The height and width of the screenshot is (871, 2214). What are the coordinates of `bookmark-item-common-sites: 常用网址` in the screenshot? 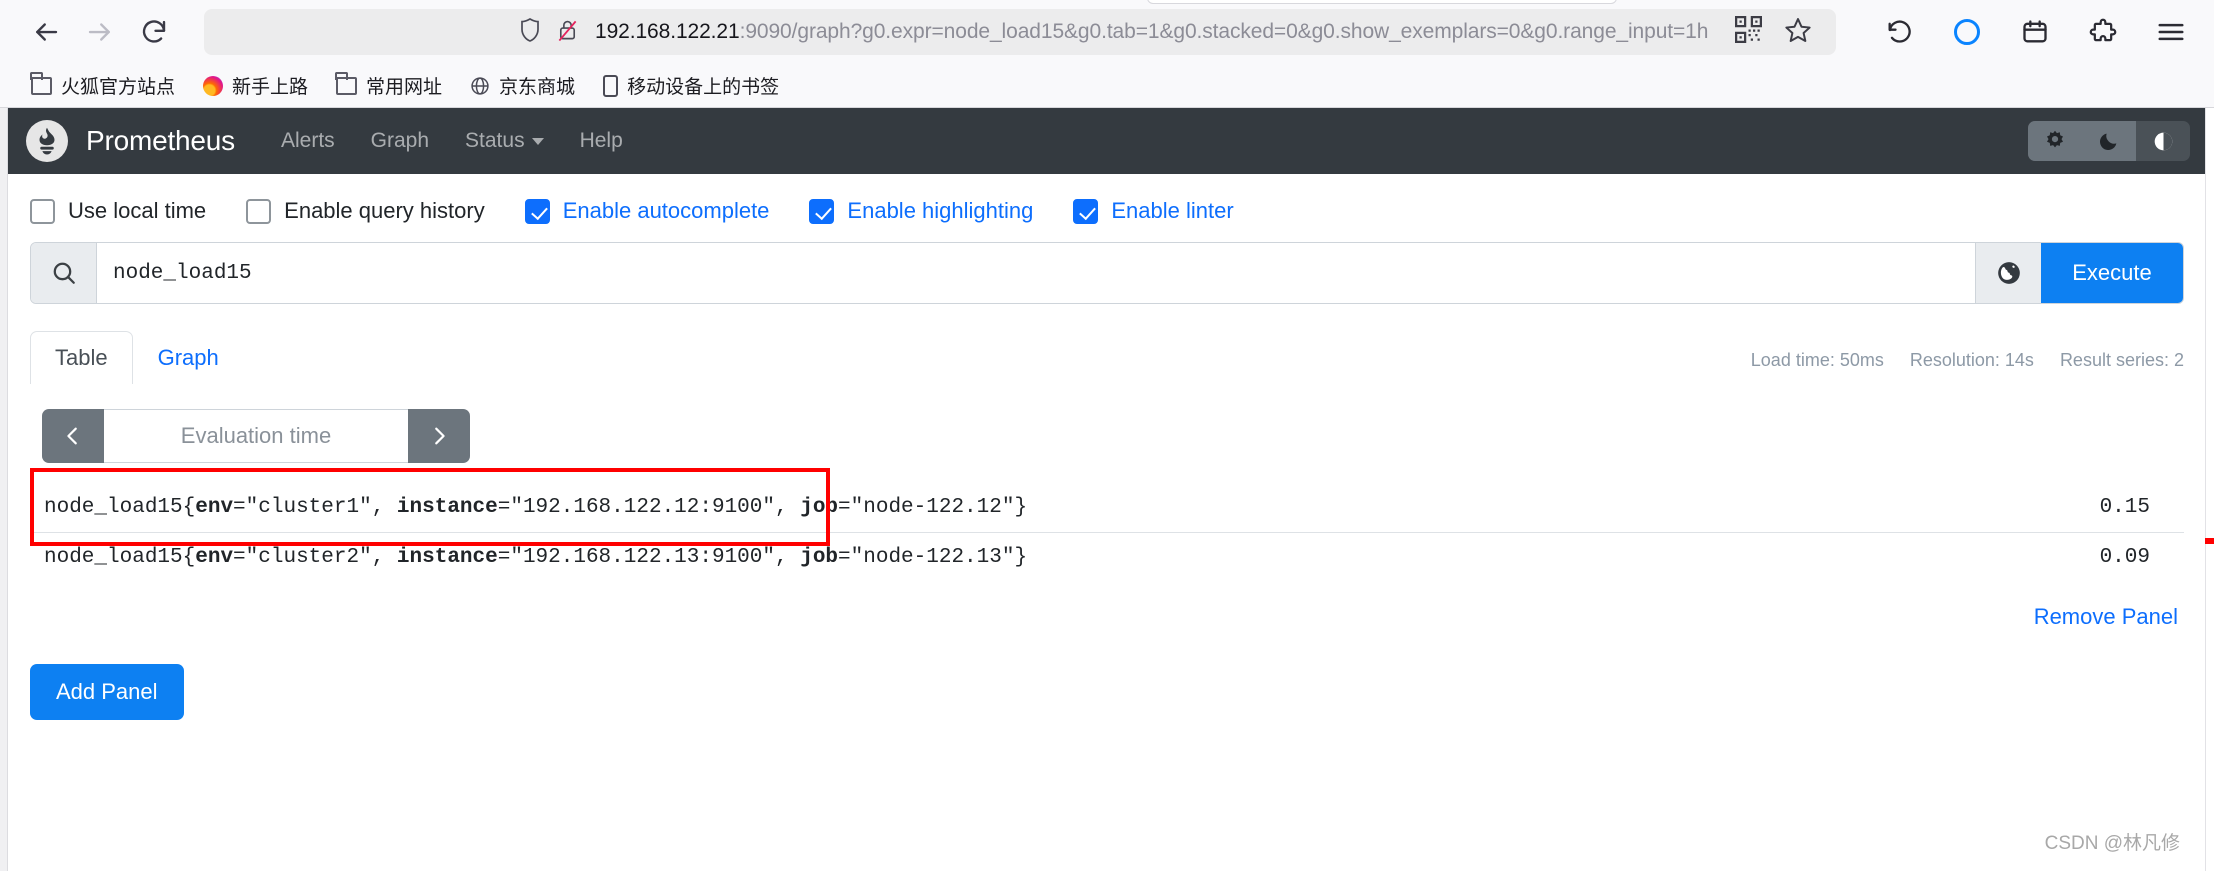 It's located at (389, 85).